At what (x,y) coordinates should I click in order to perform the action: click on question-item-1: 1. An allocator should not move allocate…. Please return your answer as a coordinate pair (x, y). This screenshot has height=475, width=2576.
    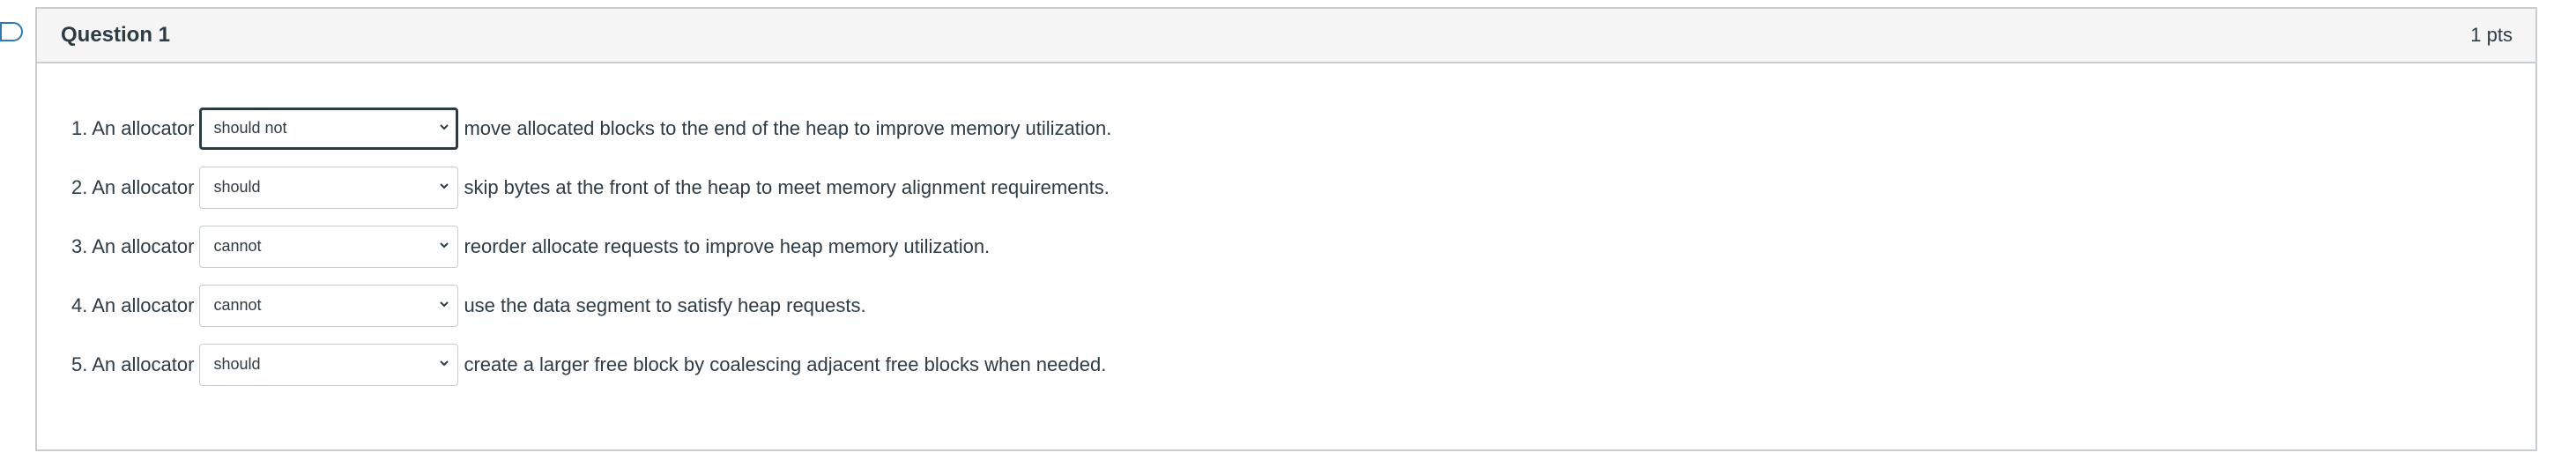
    Looking at the image, I should click on (591, 129).